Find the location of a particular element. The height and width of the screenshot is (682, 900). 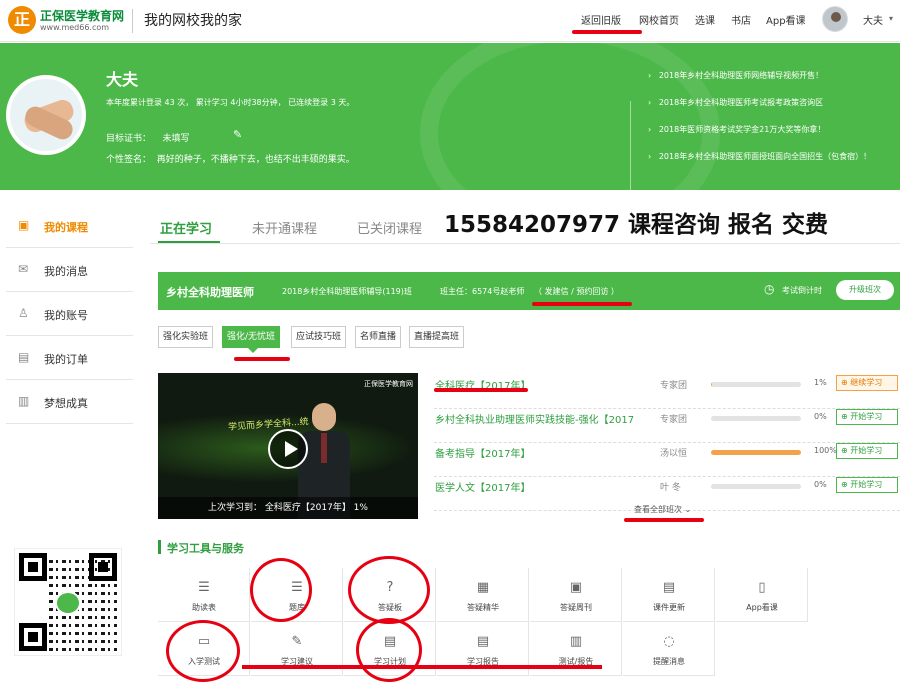

tabs-divider is located at coordinates (525, 243).